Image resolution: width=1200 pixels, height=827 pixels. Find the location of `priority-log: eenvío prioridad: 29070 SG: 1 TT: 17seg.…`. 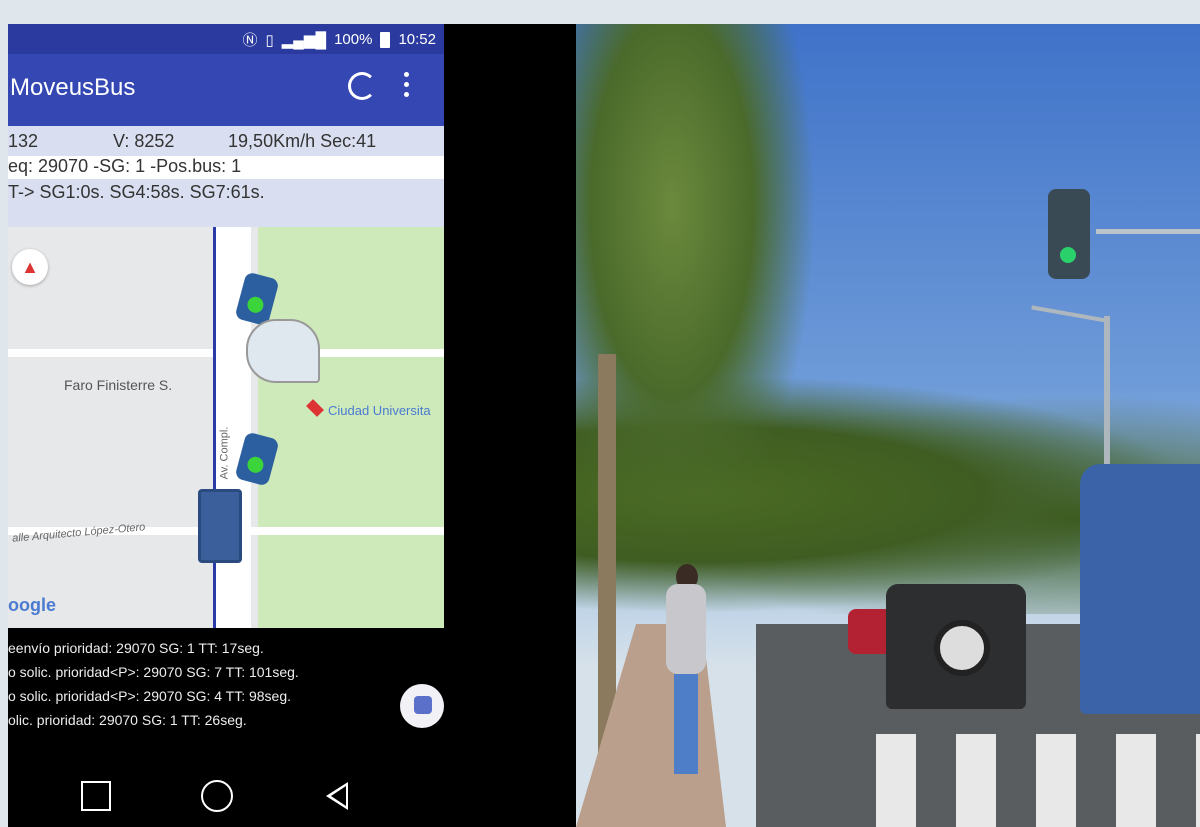

priority-log: eenvío prioridad: 29070 SG: 1 TT: 17seg.… is located at coordinates (226, 693).